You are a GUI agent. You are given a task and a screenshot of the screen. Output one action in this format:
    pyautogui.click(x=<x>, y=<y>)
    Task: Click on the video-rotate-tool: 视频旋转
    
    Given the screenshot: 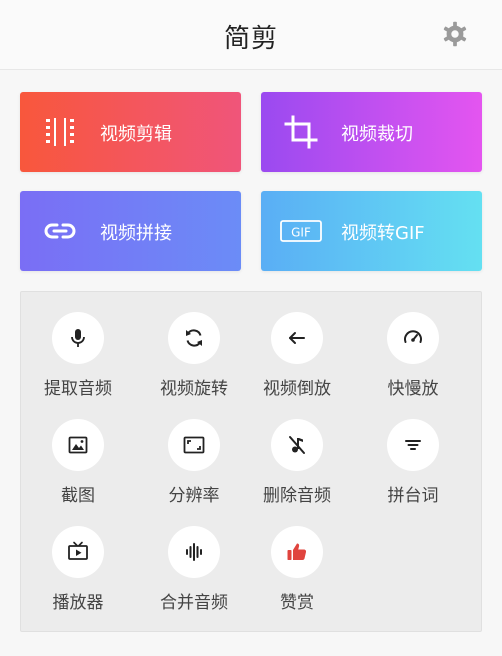 What is the action you would take?
    pyautogui.click(x=194, y=362)
    